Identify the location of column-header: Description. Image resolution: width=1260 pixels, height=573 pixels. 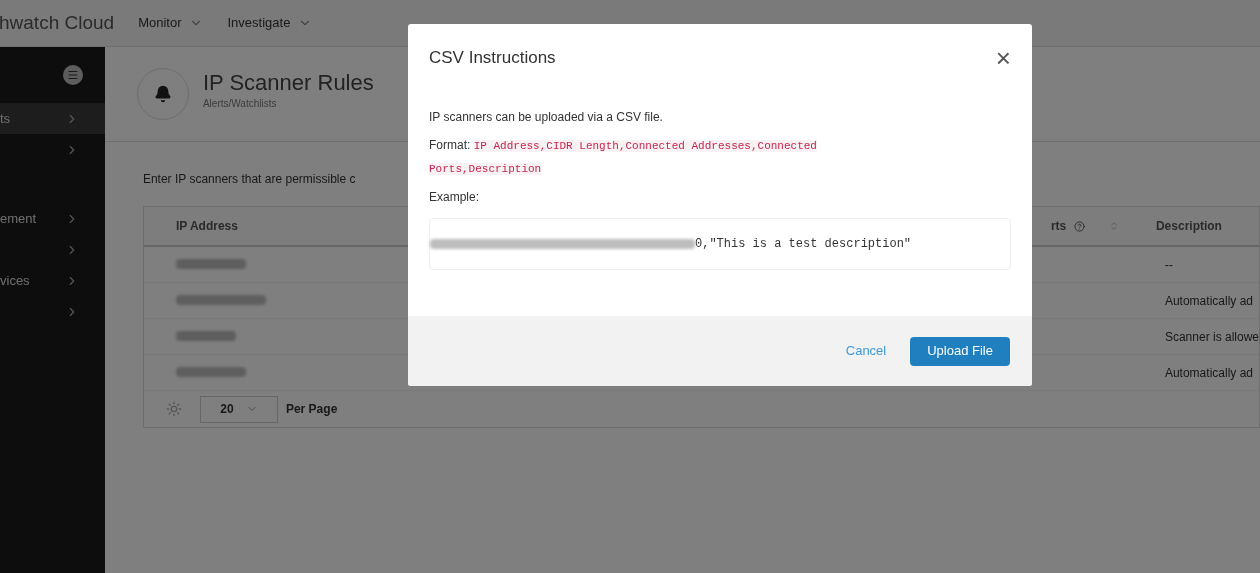
(1188, 226).